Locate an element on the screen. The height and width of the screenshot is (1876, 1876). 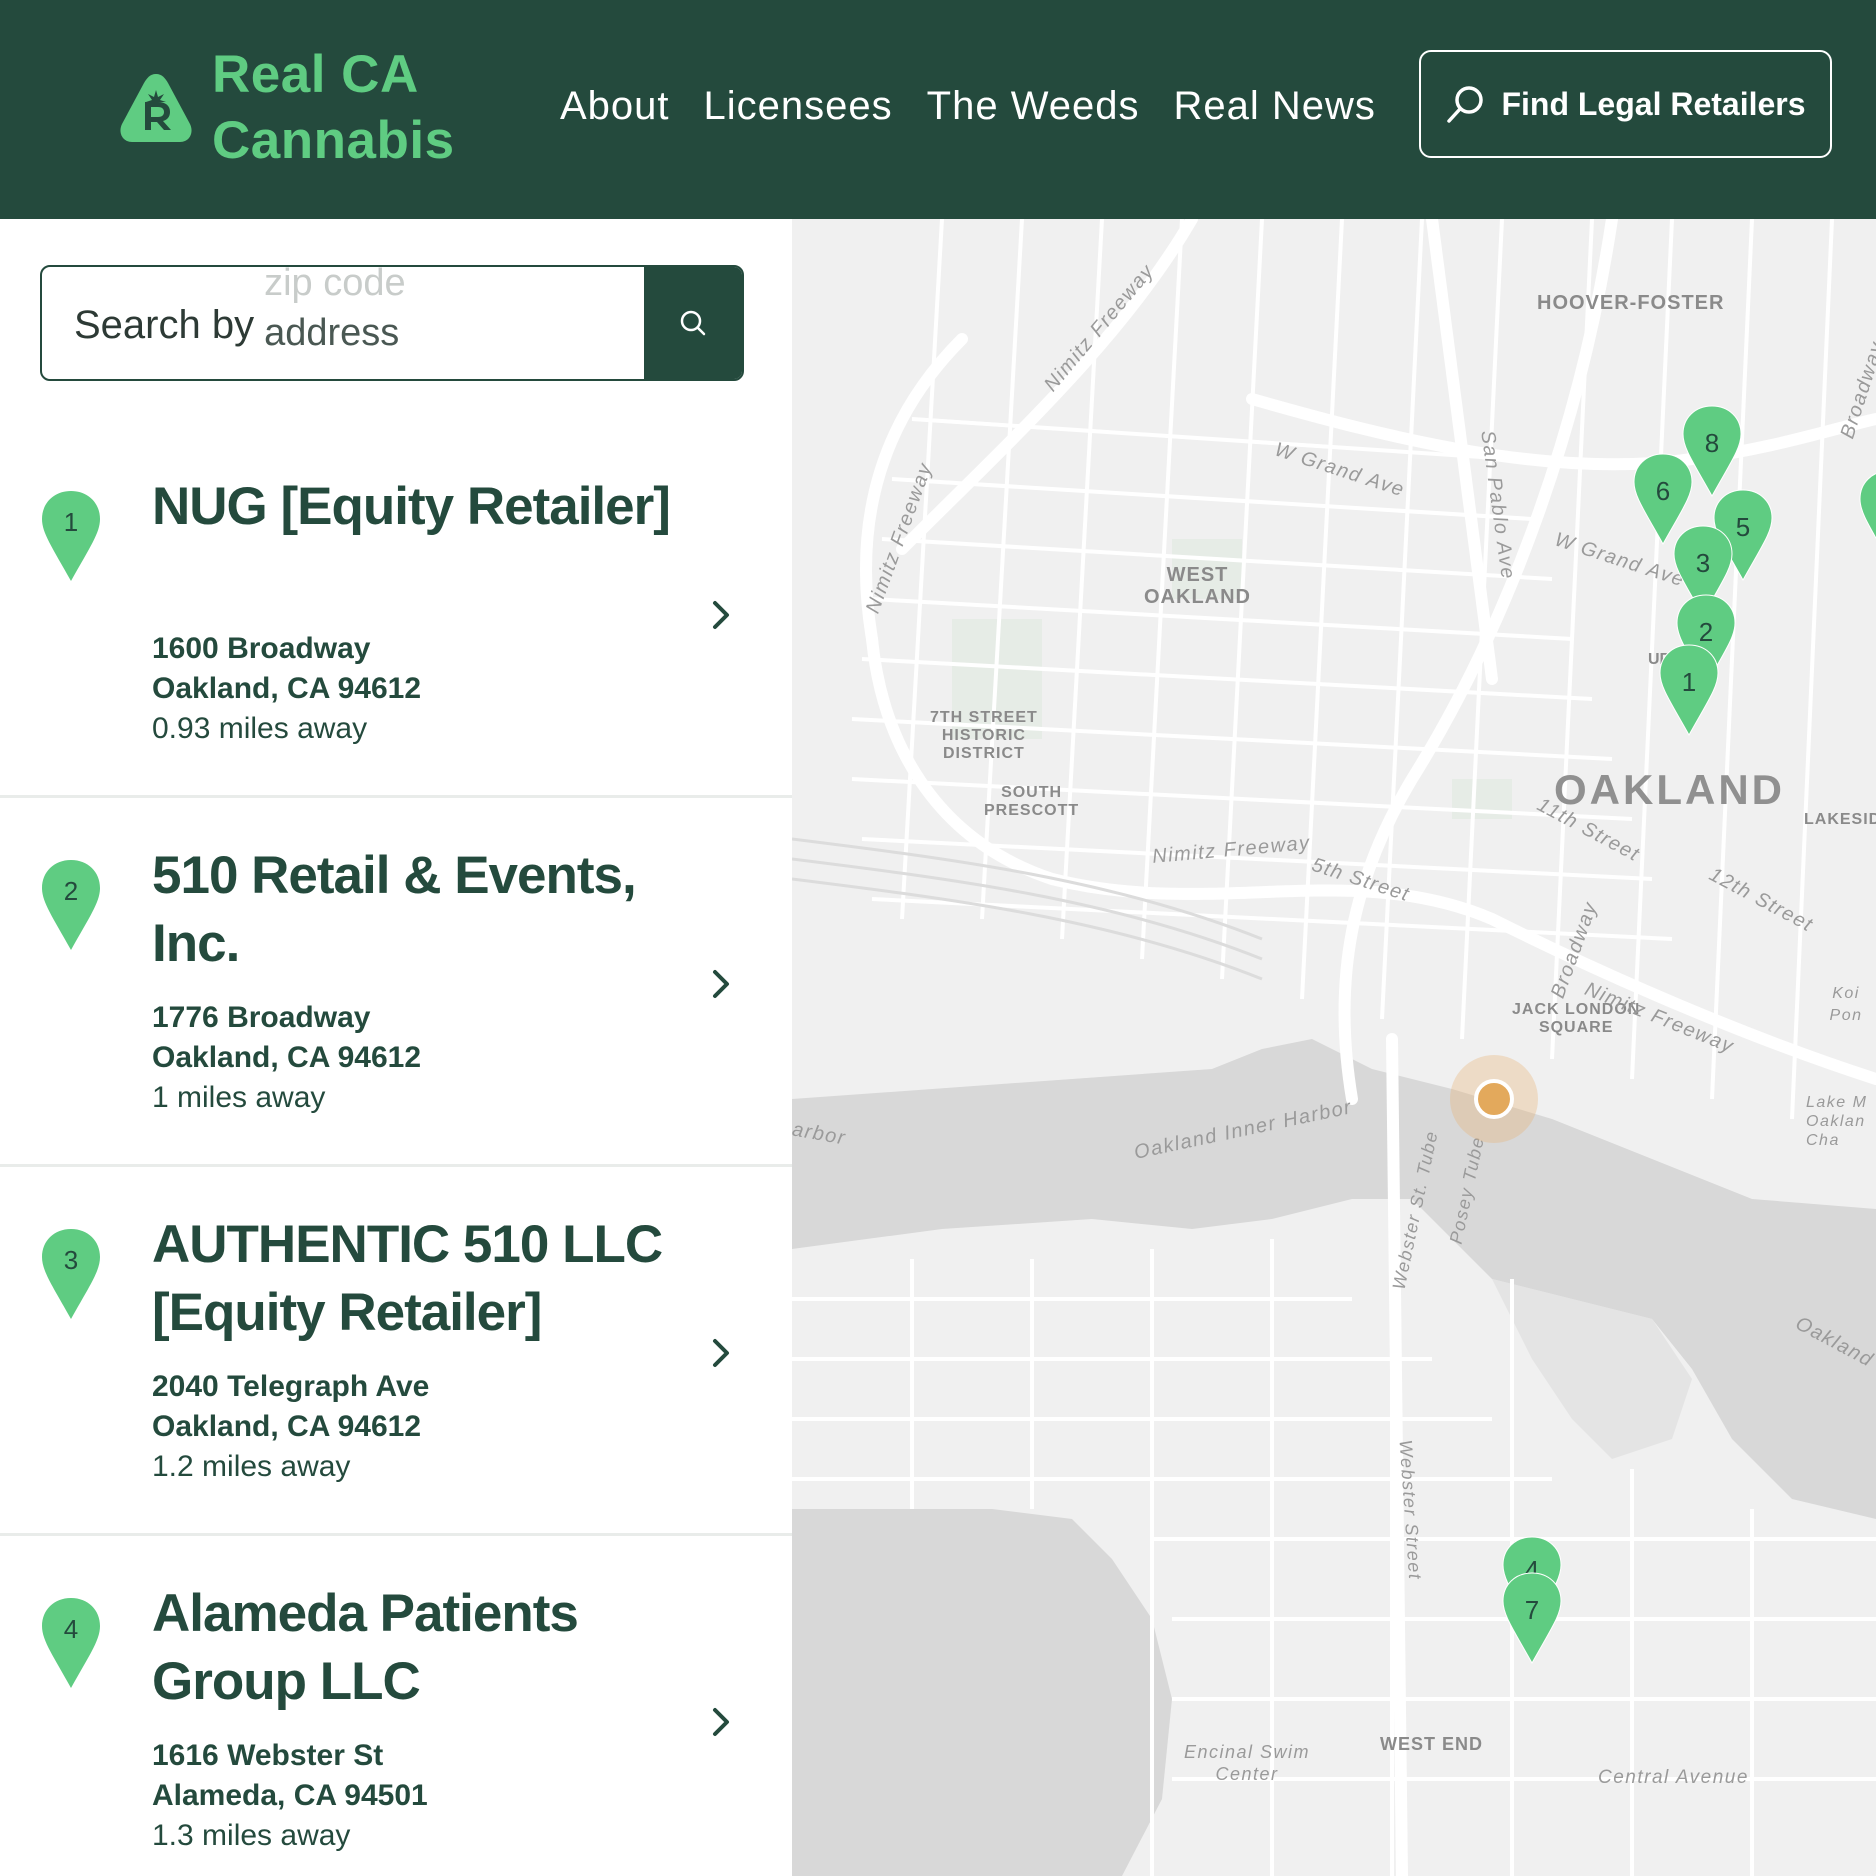
map-pin-number: 7 is located at coordinates (1532, 1610).